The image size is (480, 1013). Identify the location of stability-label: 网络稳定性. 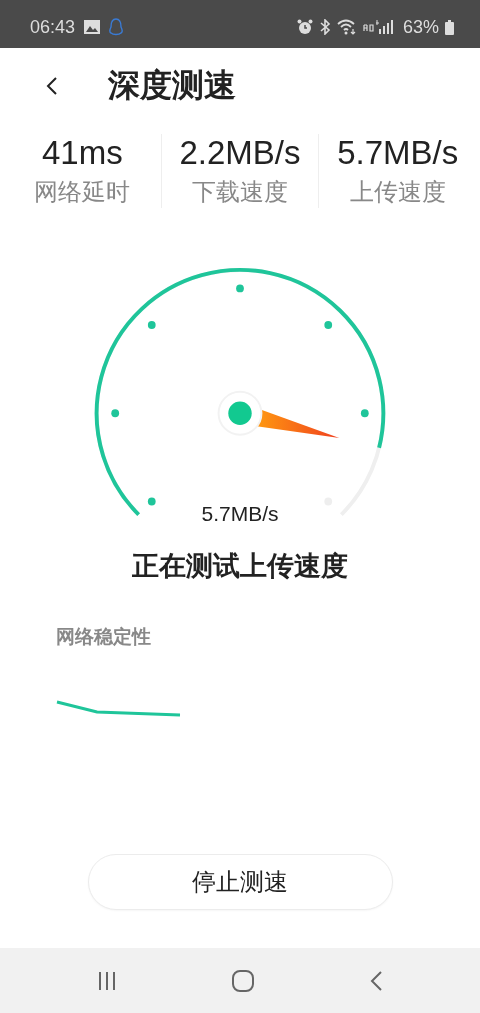
(104, 636).